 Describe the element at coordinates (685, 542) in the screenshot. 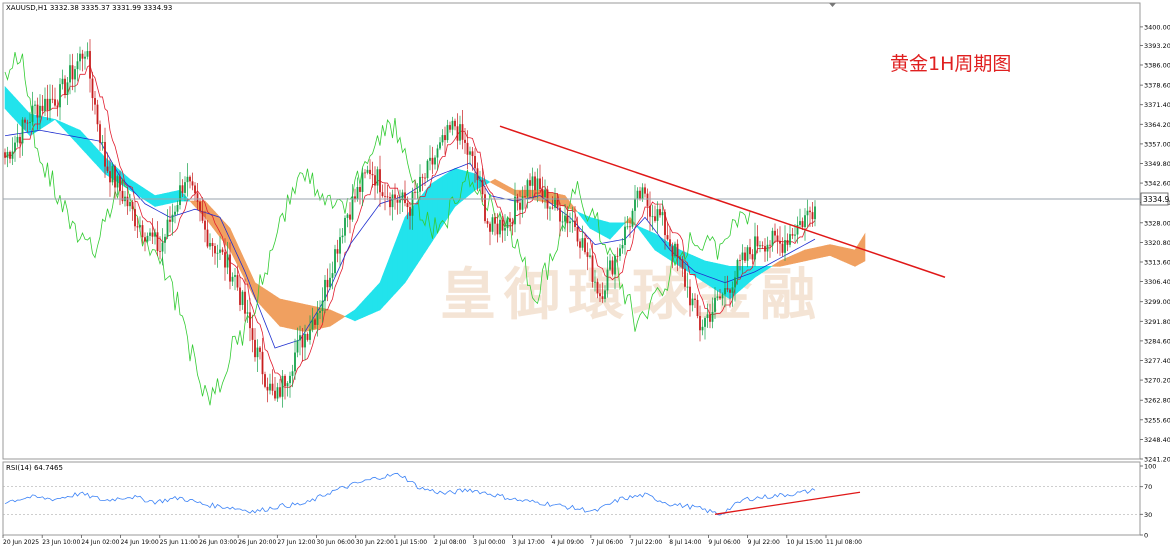

I see `time-tick-label: 8 Jul 14:00` at that location.